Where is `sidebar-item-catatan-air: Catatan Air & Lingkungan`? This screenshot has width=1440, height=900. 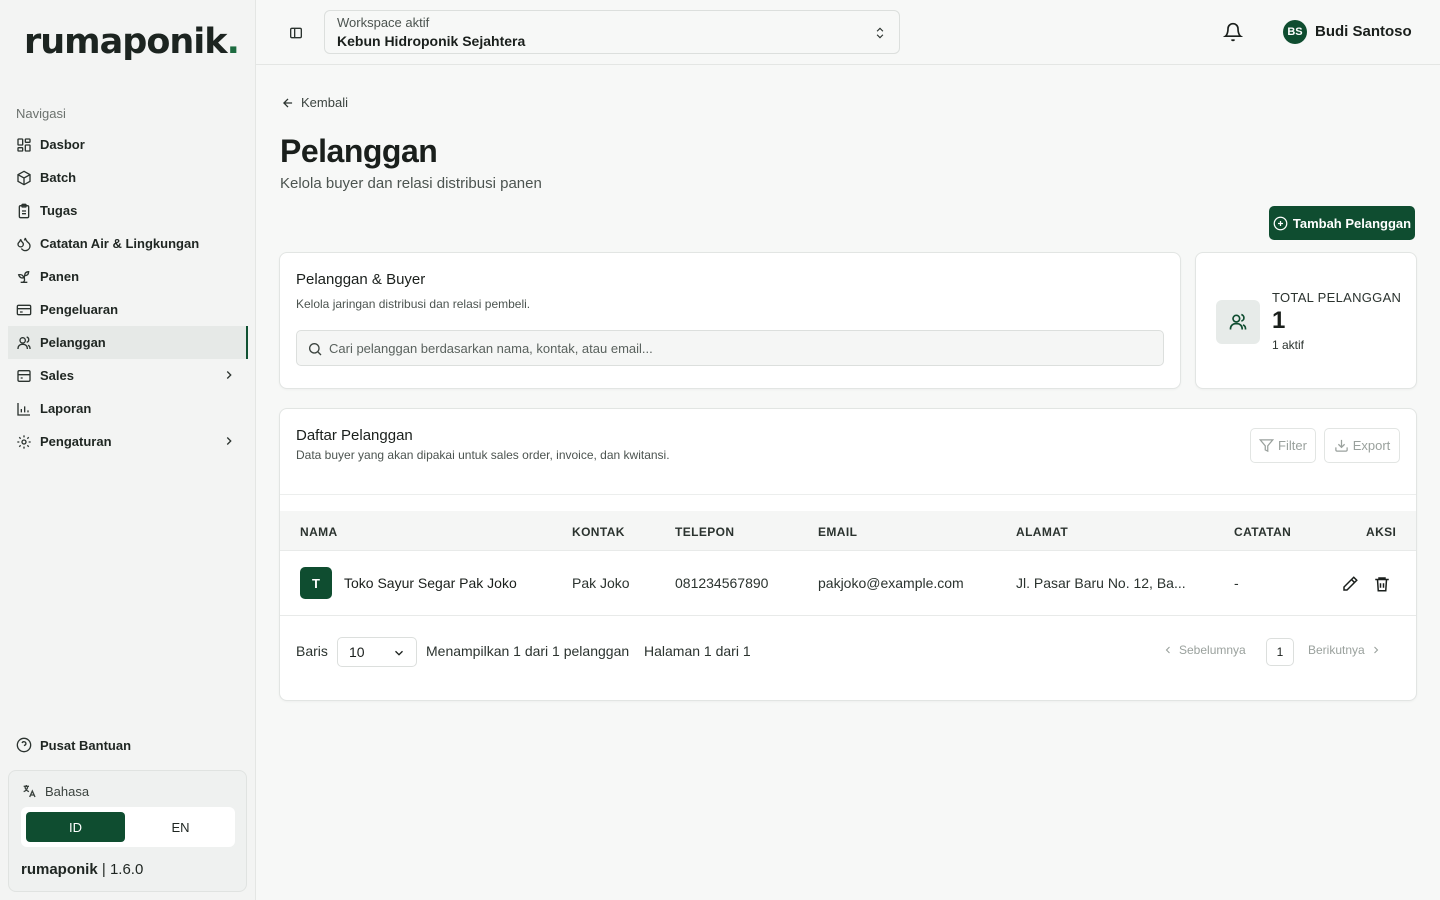
sidebar-item-catatan-air: Catatan Air & Lingkungan is located at coordinates (128, 243).